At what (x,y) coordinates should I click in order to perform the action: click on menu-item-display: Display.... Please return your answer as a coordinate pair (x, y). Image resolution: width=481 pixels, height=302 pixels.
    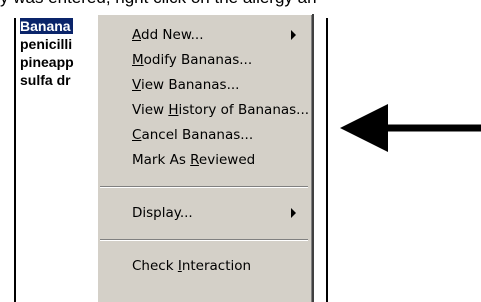
    Looking at the image, I should click on (205, 213).